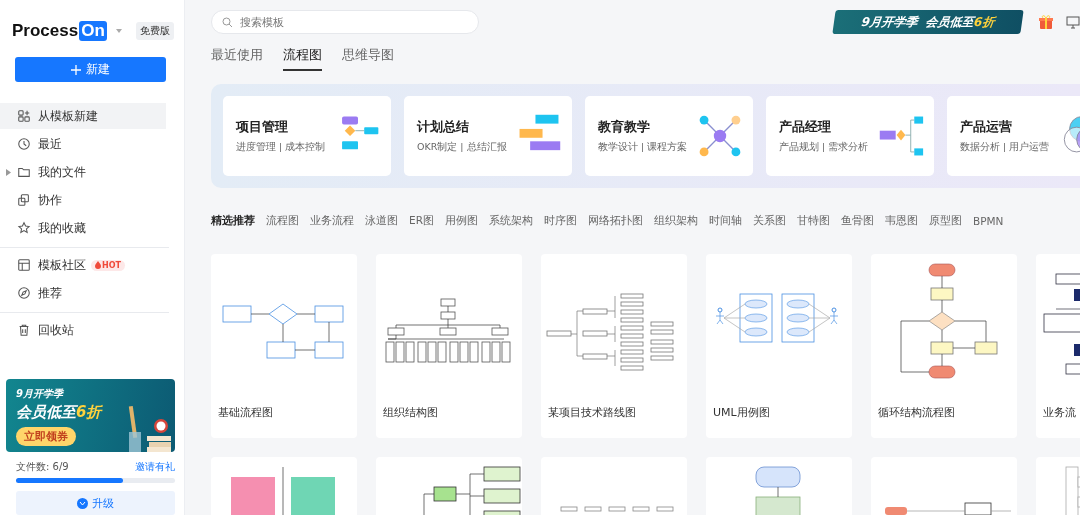  Describe the element at coordinates (24, 293) in the screenshot. I see `compass-icon` at that location.